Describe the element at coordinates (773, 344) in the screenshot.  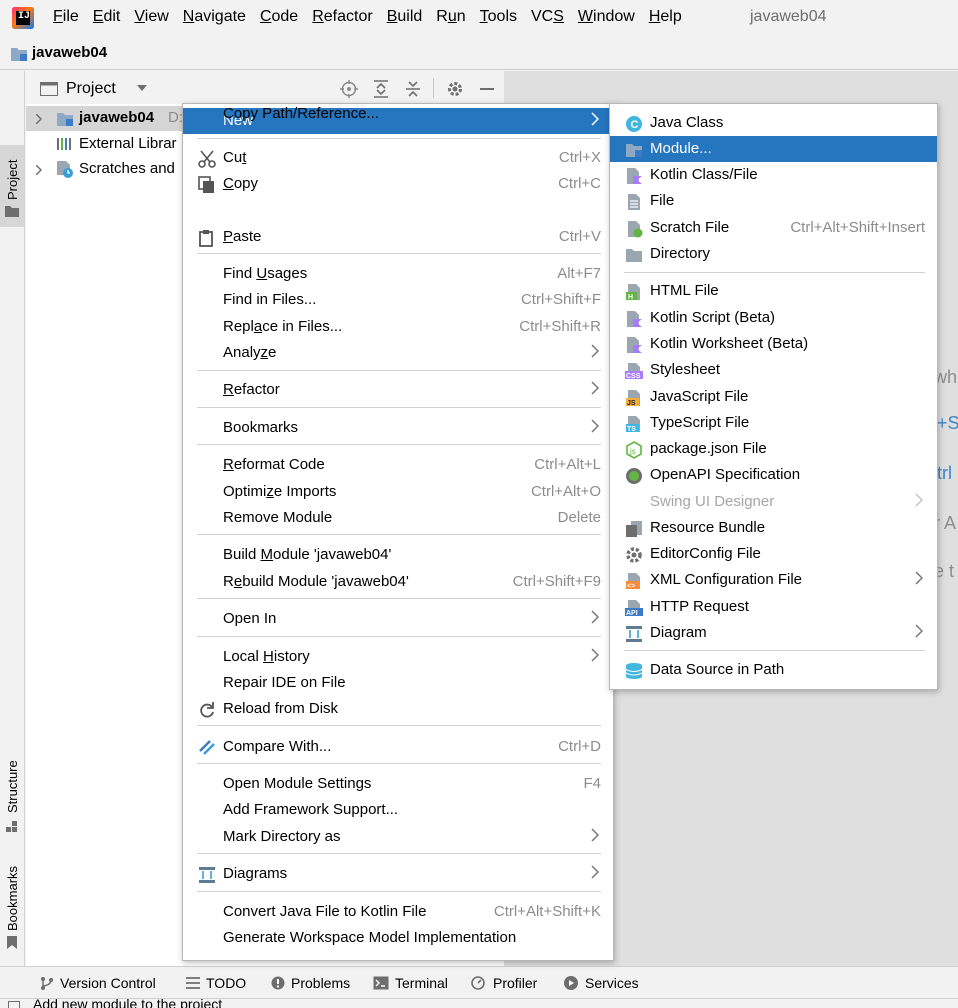
I see `new-menu-item-kotlin-worksheet-beta: Kotlin Worksheet (Beta)` at that location.